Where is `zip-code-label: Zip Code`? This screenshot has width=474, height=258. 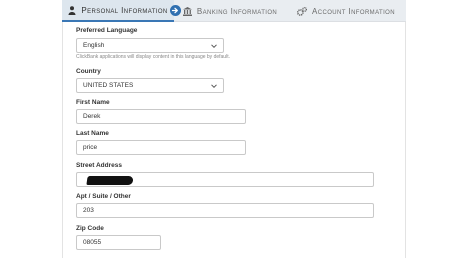 zip-code-label: Zip Code is located at coordinates (90, 228).